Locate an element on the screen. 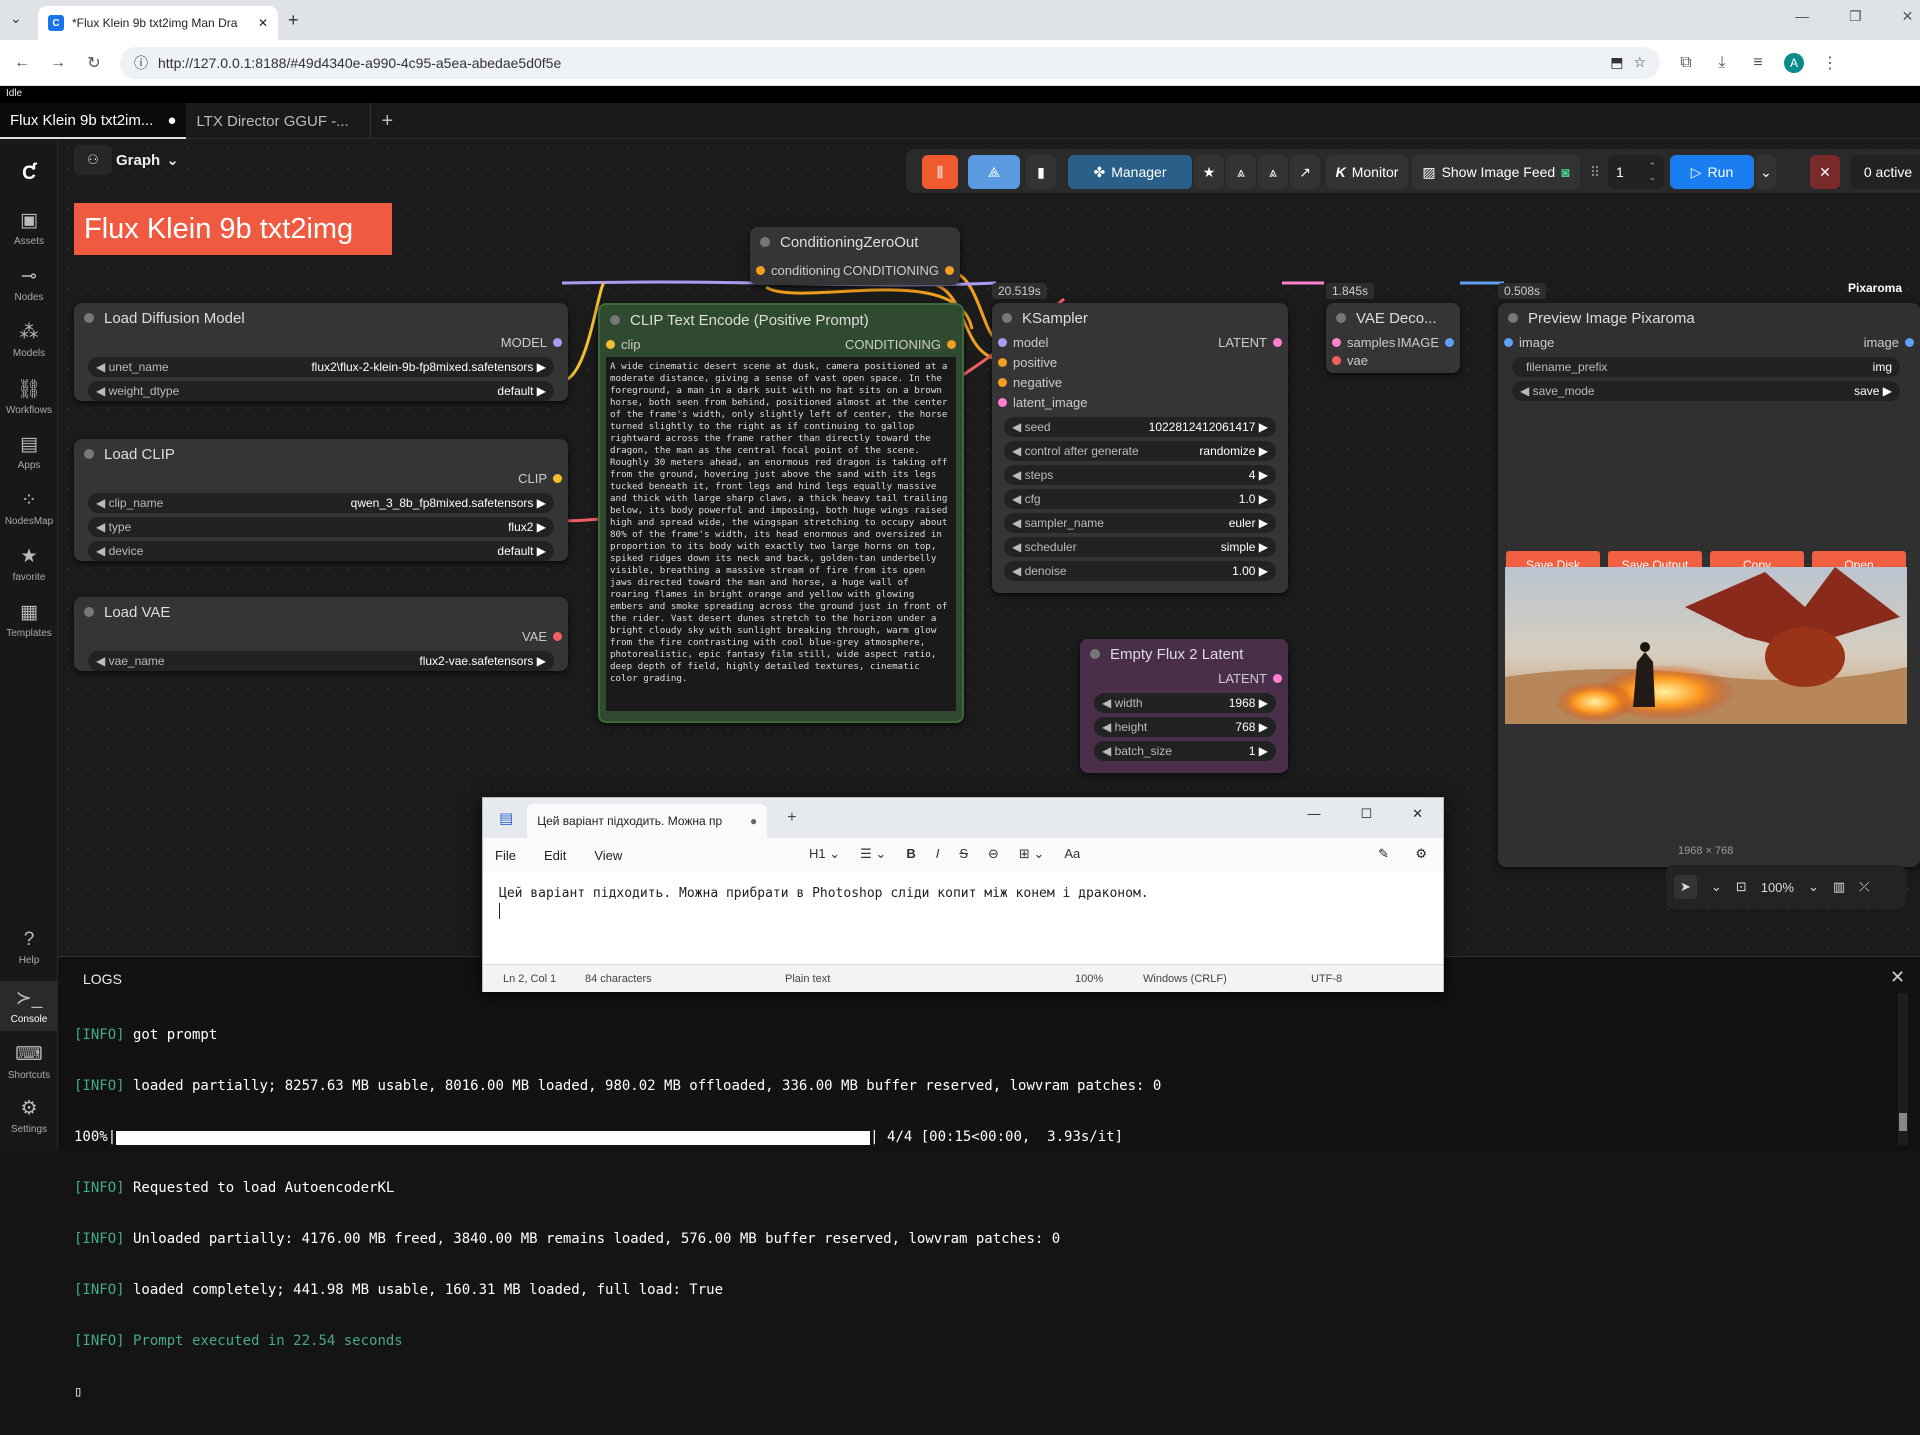 This screenshot has width=1920, height=1435. denoise-widget: ◀ denoise 1.00 ▶ is located at coordinates (1140, 571).